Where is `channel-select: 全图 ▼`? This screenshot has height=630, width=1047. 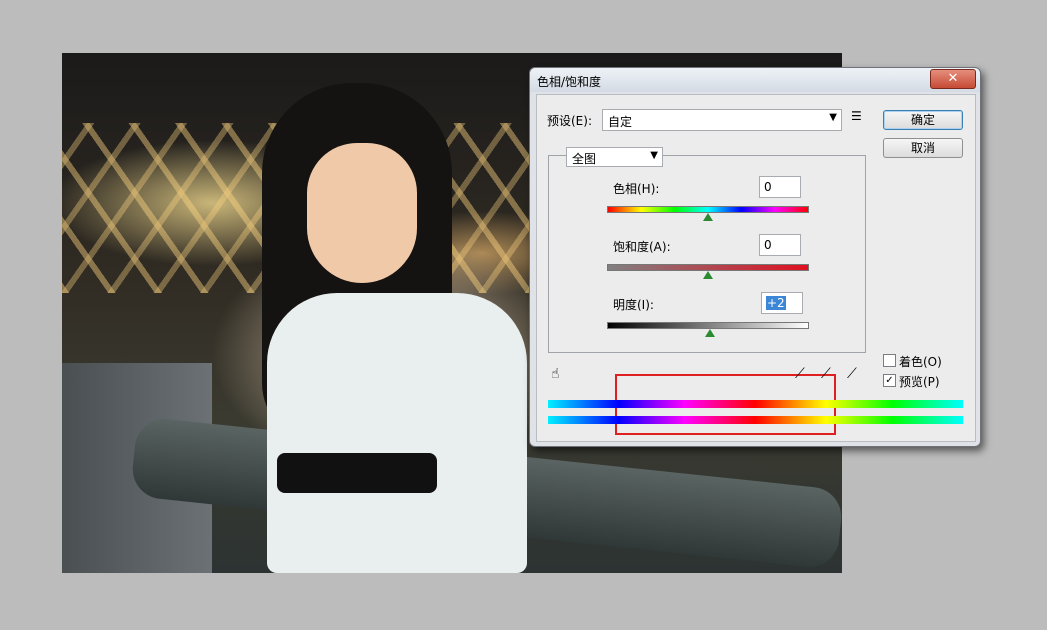 channel-select: 全图 ▼ is located at coordinates (614, 157).